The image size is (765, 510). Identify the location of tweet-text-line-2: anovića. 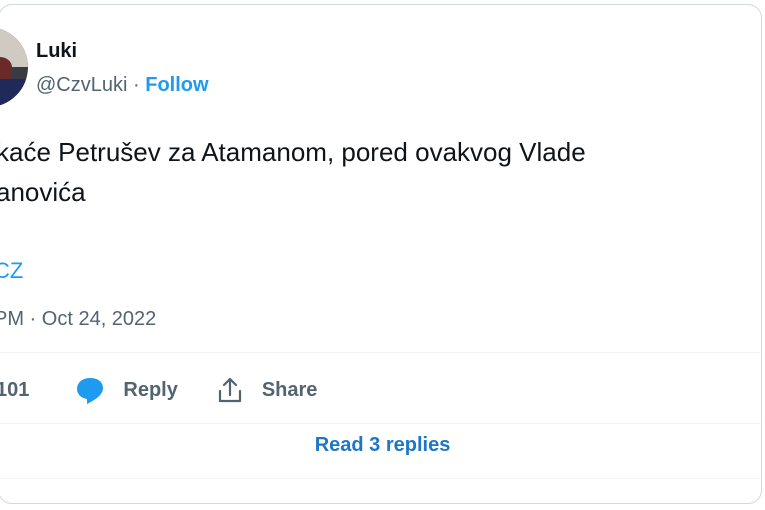
(43, 192).